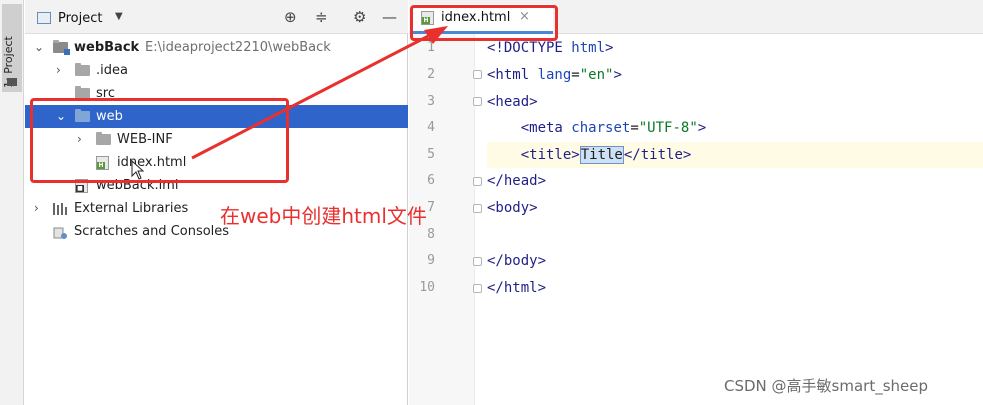  Describe the element at coordinates (238, 47) in the screenshot. I see `tree-item-path: E:\ideaproject2210\webBack` at that location.